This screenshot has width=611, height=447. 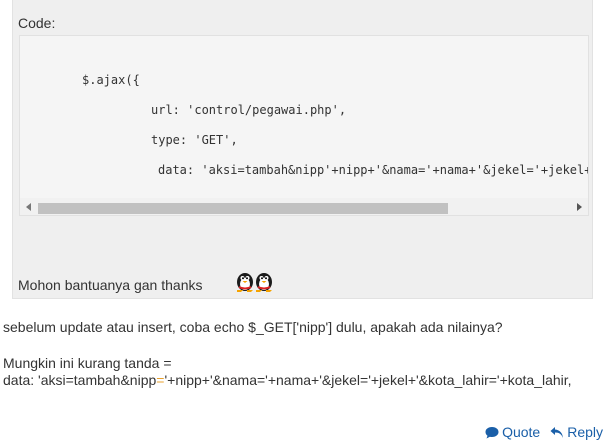 I want to click on quote-button: Quote, so click(x=512, y=432).